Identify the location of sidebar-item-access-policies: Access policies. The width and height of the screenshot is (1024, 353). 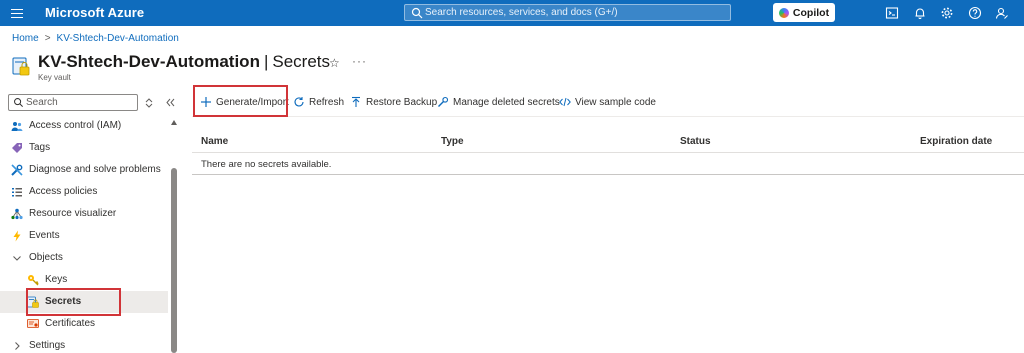
(84, 192).